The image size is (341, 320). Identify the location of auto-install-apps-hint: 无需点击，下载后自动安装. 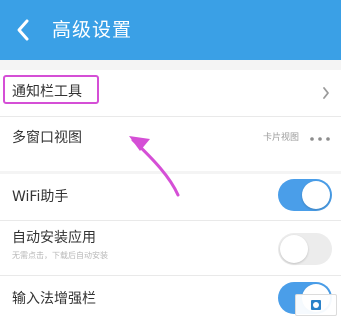
(60, 255).